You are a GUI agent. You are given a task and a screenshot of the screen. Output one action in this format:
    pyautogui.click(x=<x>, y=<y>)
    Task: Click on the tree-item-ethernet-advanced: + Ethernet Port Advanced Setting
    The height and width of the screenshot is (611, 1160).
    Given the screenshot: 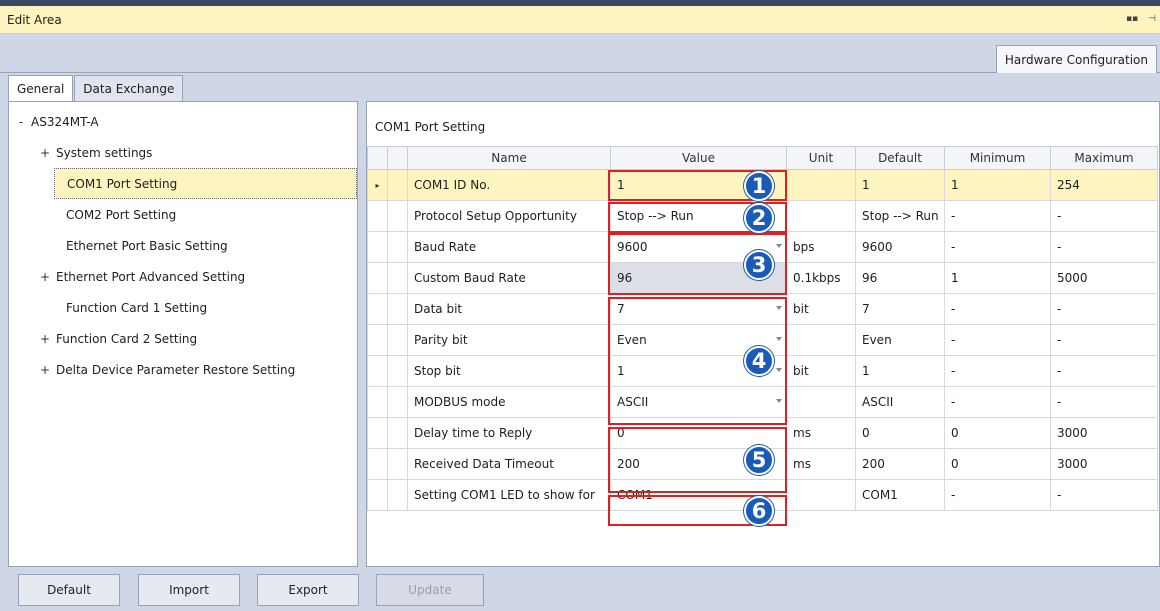 What is the action you would take?
    pyautogui.click(x=183, y=276)
    